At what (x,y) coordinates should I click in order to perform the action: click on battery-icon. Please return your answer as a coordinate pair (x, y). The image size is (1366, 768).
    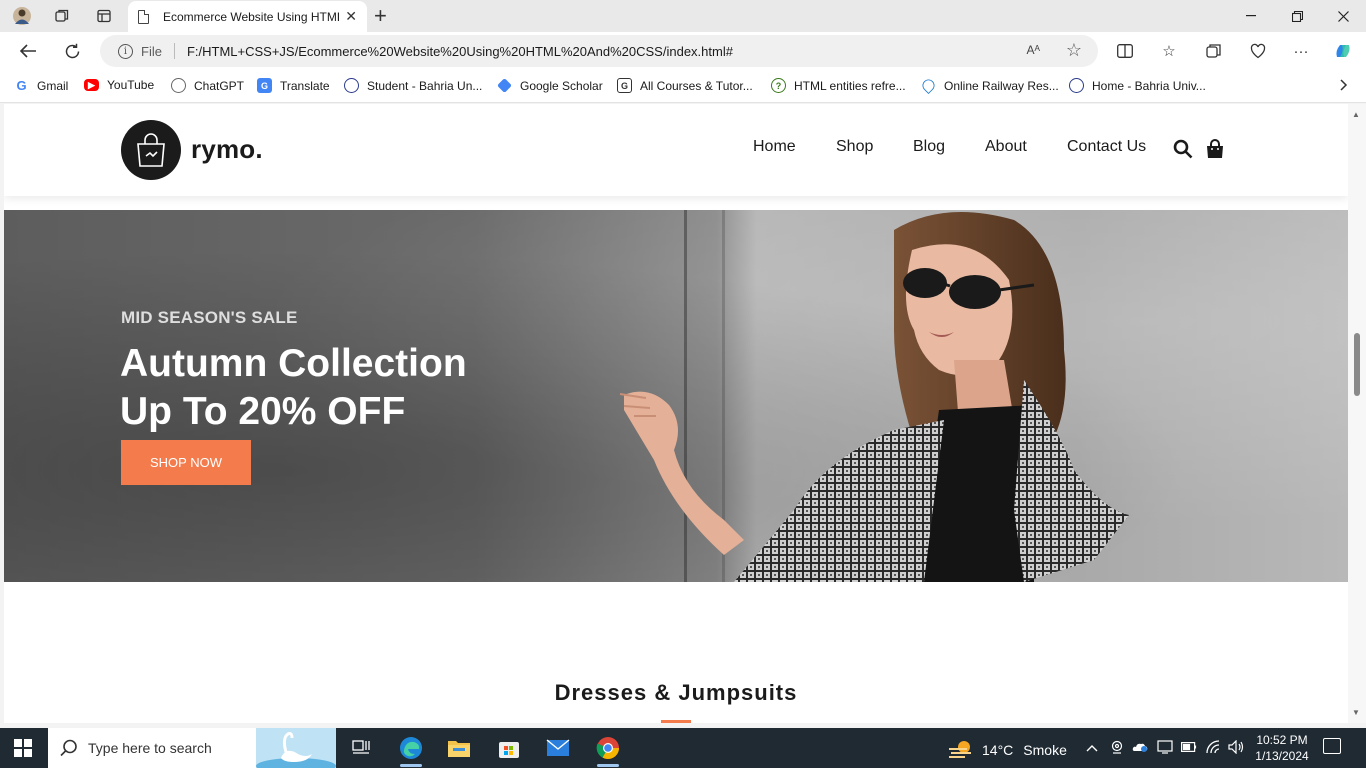
    Looking at the image, I should click on (1189, 747).